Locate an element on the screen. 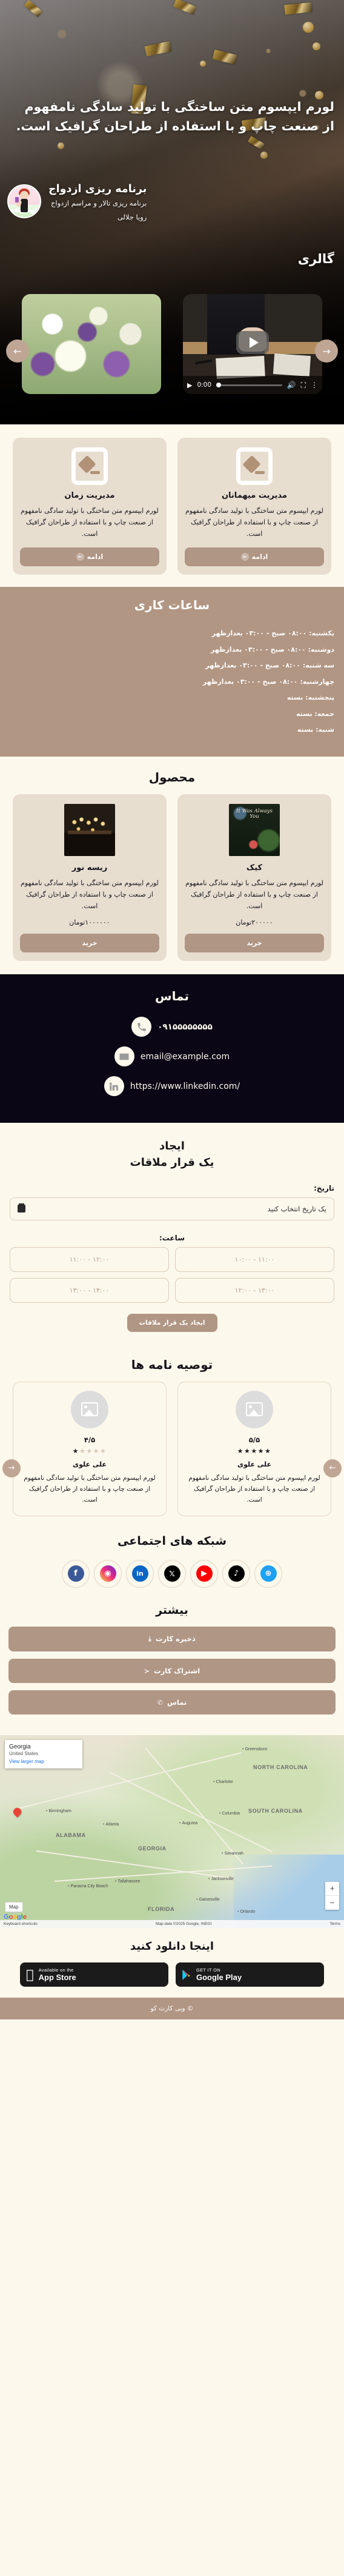 This screenshot has height=2576, width=344. map-city-label: Charlotte is located at coordinates (223, 1782).